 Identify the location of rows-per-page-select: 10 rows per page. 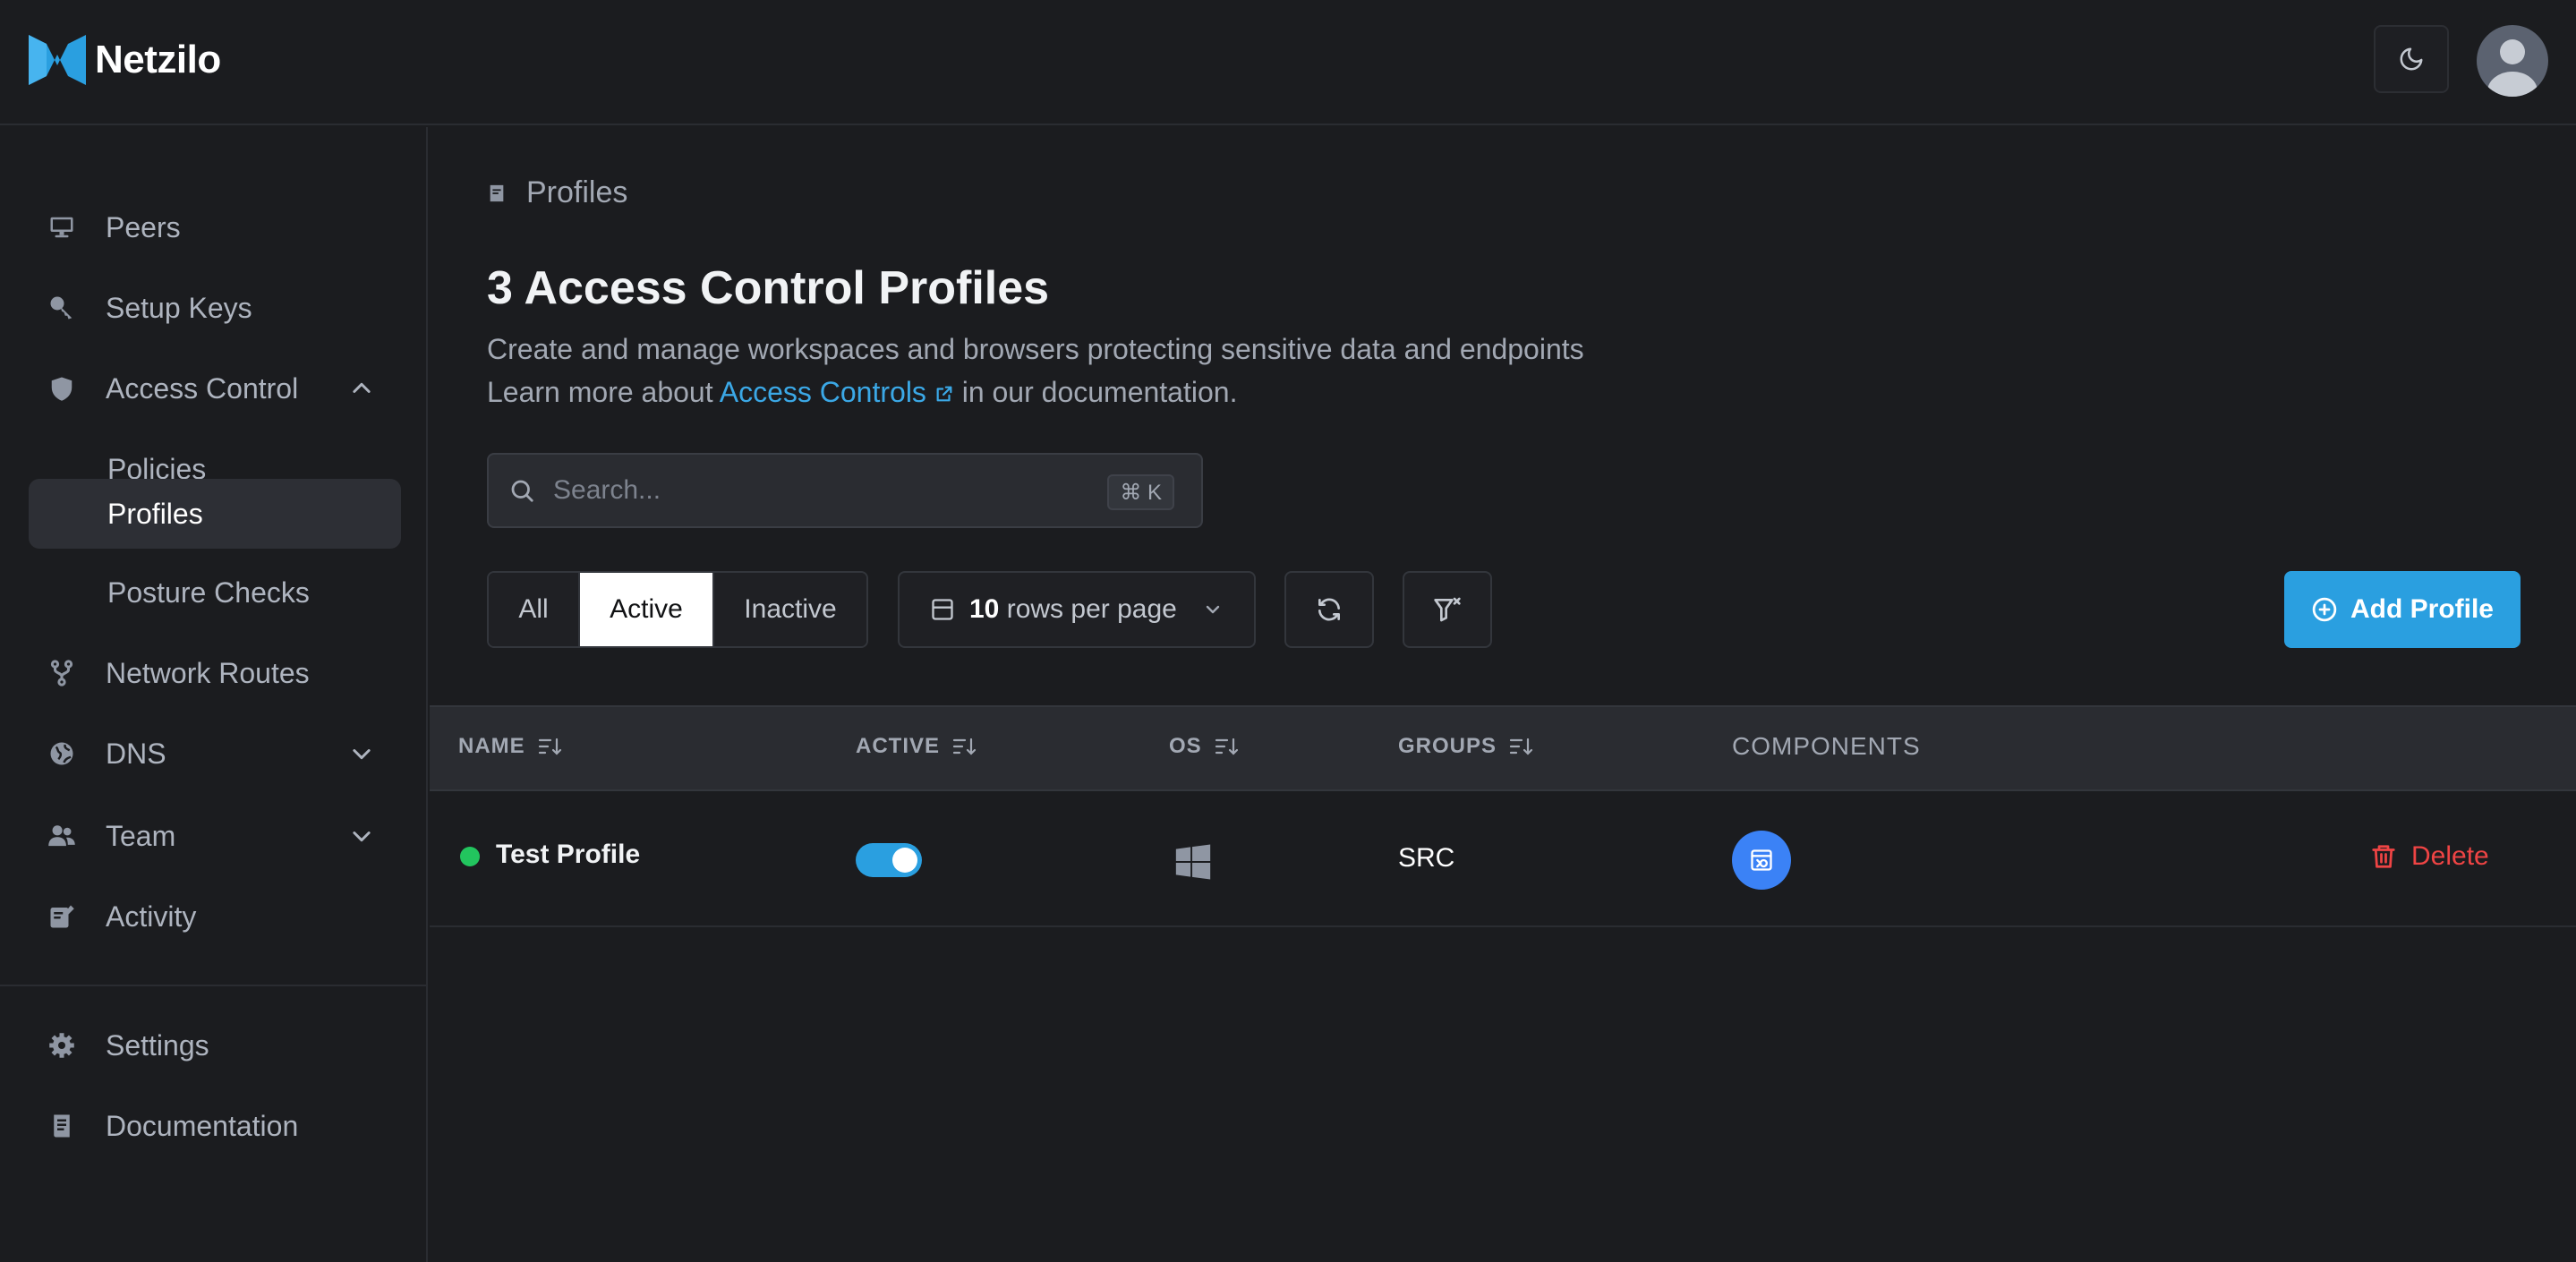
(1077, 609).